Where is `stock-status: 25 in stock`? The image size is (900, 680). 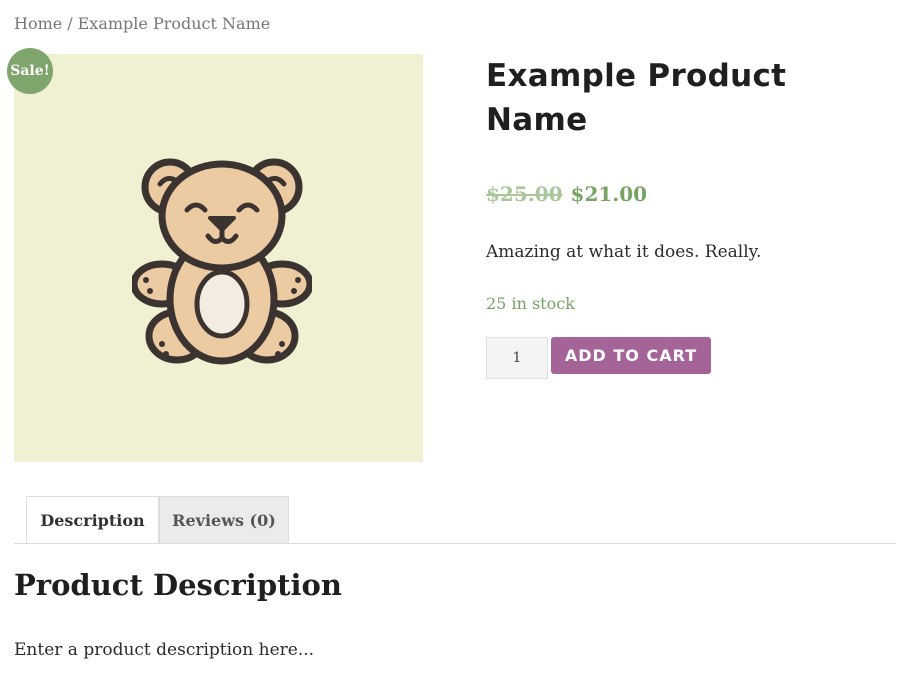
stock-status: 25 in stock is located at coordinates (530, 303).